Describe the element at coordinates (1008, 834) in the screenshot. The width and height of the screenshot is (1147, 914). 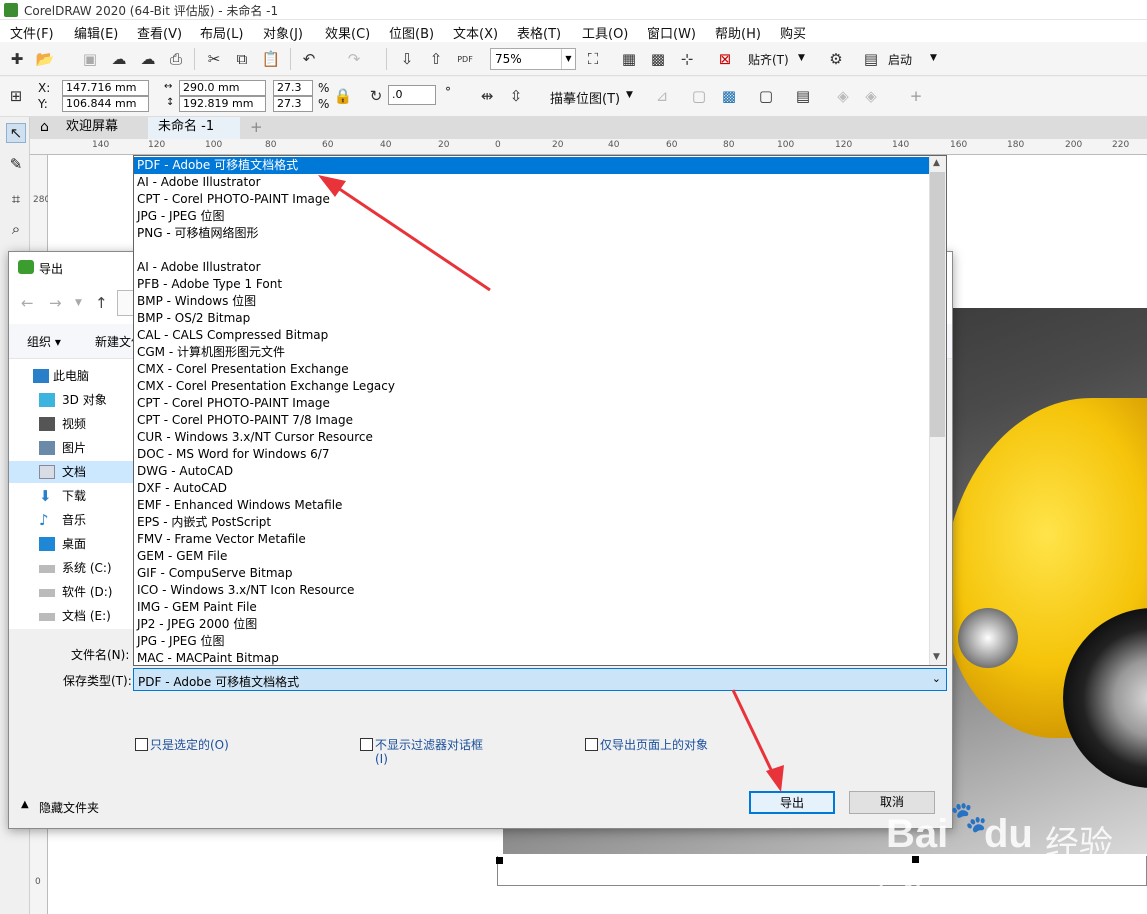
I see `watermark-brand-suffix: du` at that location.